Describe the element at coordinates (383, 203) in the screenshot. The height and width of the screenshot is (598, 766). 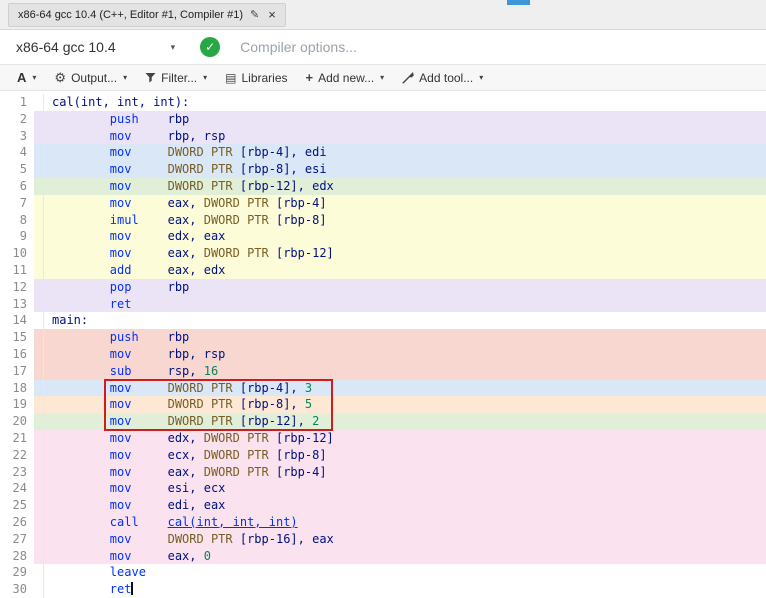
I see `code-line: 7 mov eax, DWORD PTR [rbp-4]` at that location.